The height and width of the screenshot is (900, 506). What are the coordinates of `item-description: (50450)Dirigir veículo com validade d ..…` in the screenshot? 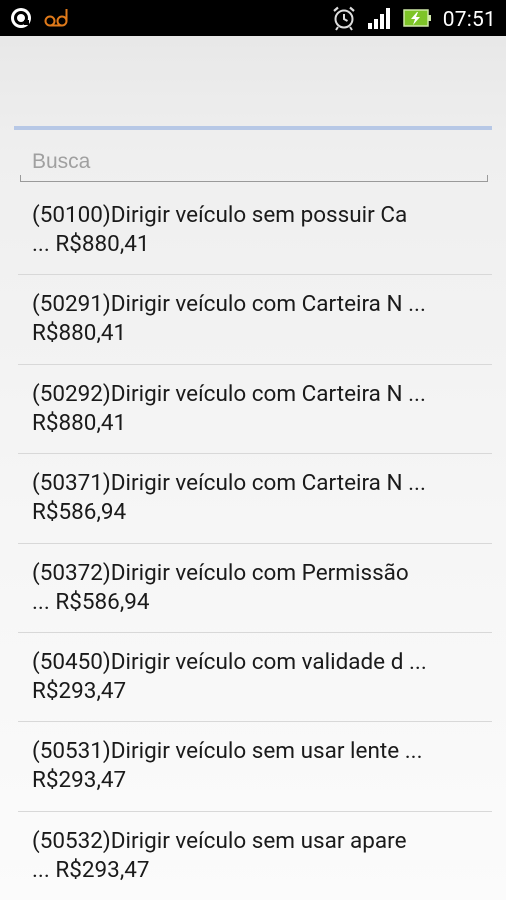 It's located at (229, 661).